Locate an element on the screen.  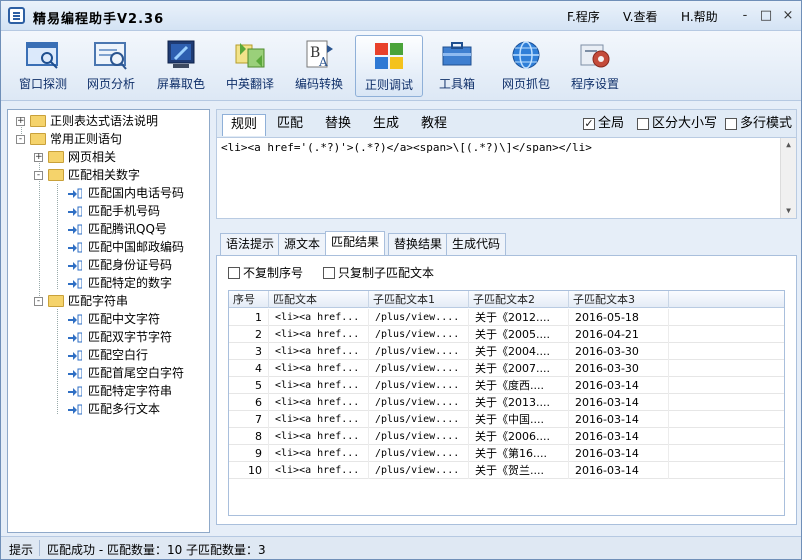
close-button: × is located at coordinates (788, 16).